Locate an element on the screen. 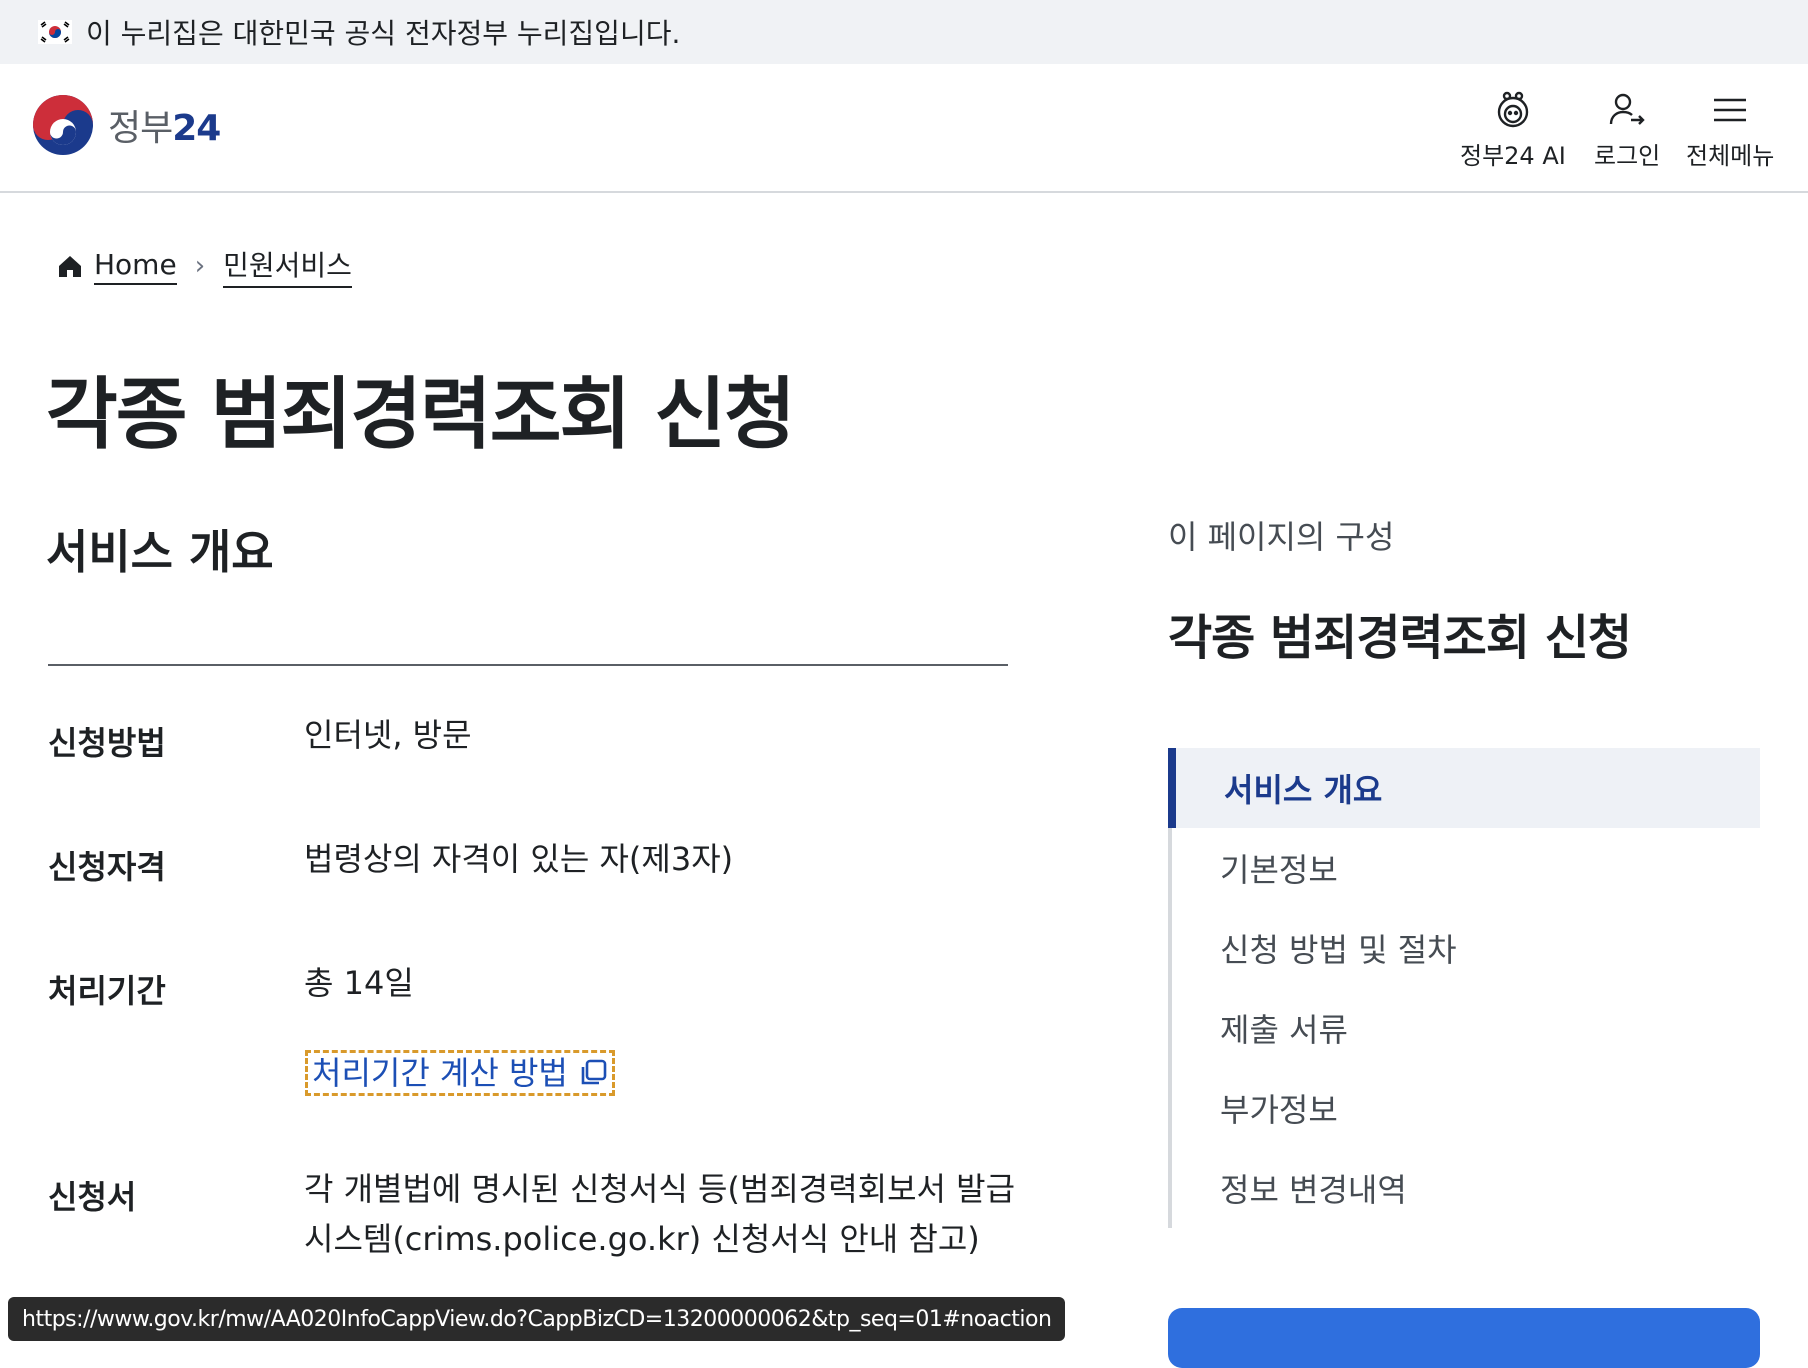 This screenshot has width=1808, height=1368. site-header: 정부24 정부24 AI 로그인 전체메뉴 is located at coordinates (904, 128).